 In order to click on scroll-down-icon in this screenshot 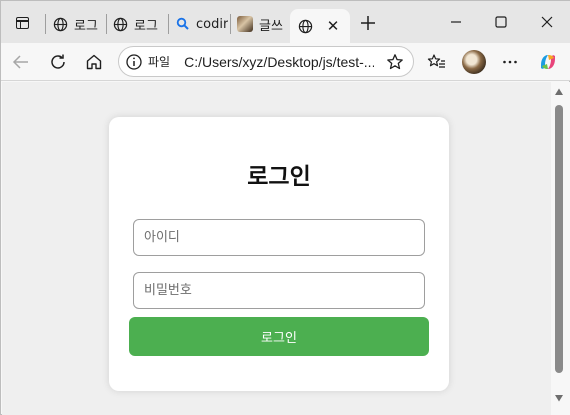, I will do `click(559, 398)`.